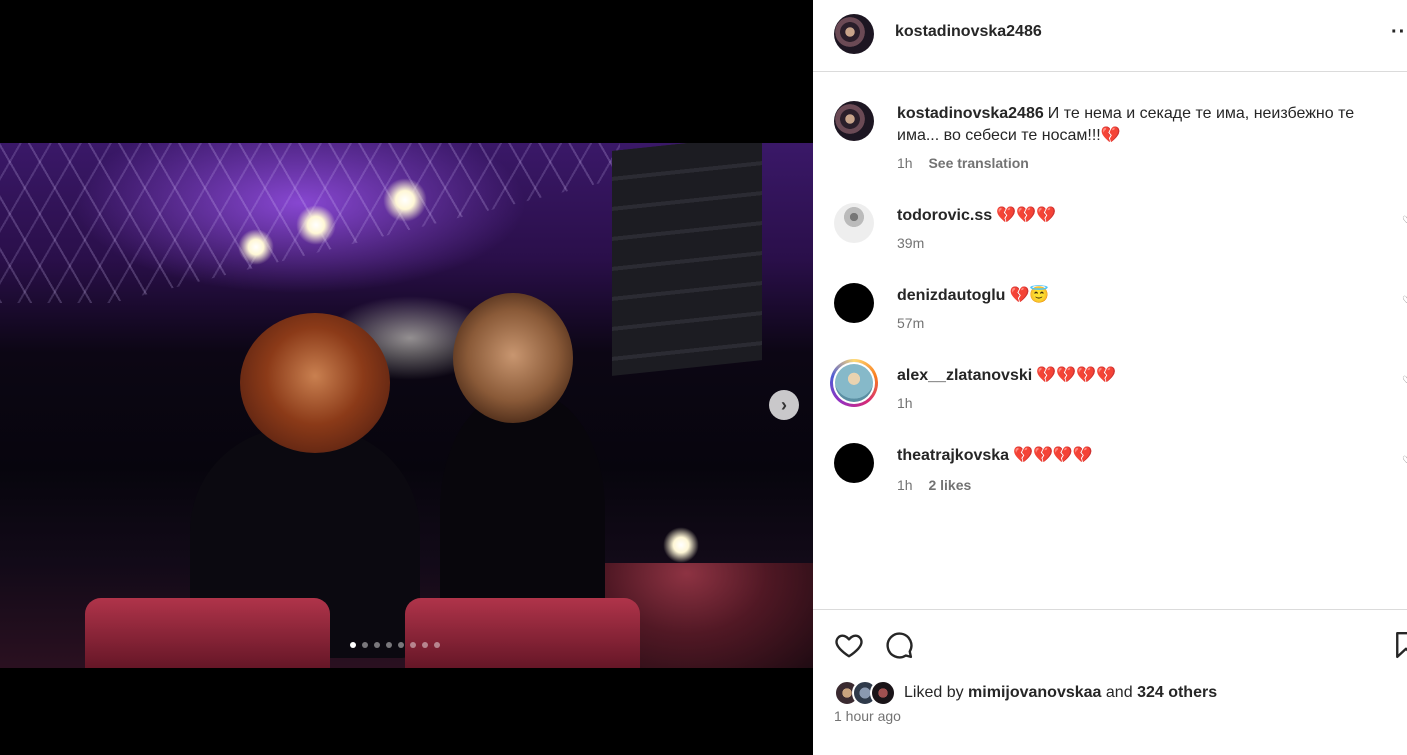 The width and height of the screenshot is (1407, 755). I want to click on caption-time: 1h, so click(905, 163).